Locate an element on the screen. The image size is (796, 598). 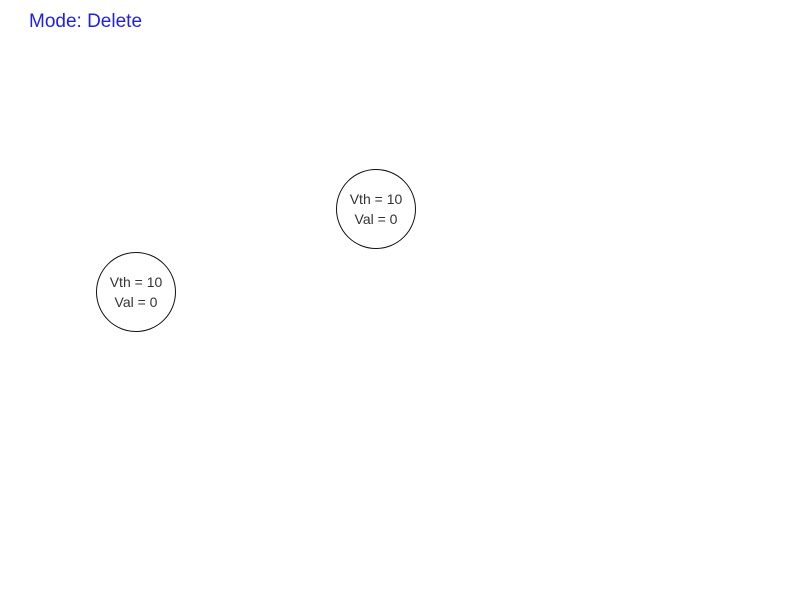
mode-indicator: Mode: Delete is located at coordinates (86, 21).